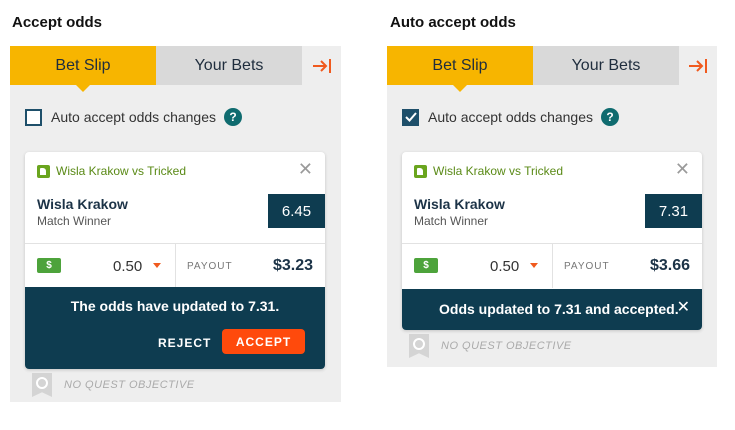  What do you see at coordinates (175, 306) in the screenshot?
I see `notice-text: The odds have updated to 7.31.` at bounding box center [175, 306].